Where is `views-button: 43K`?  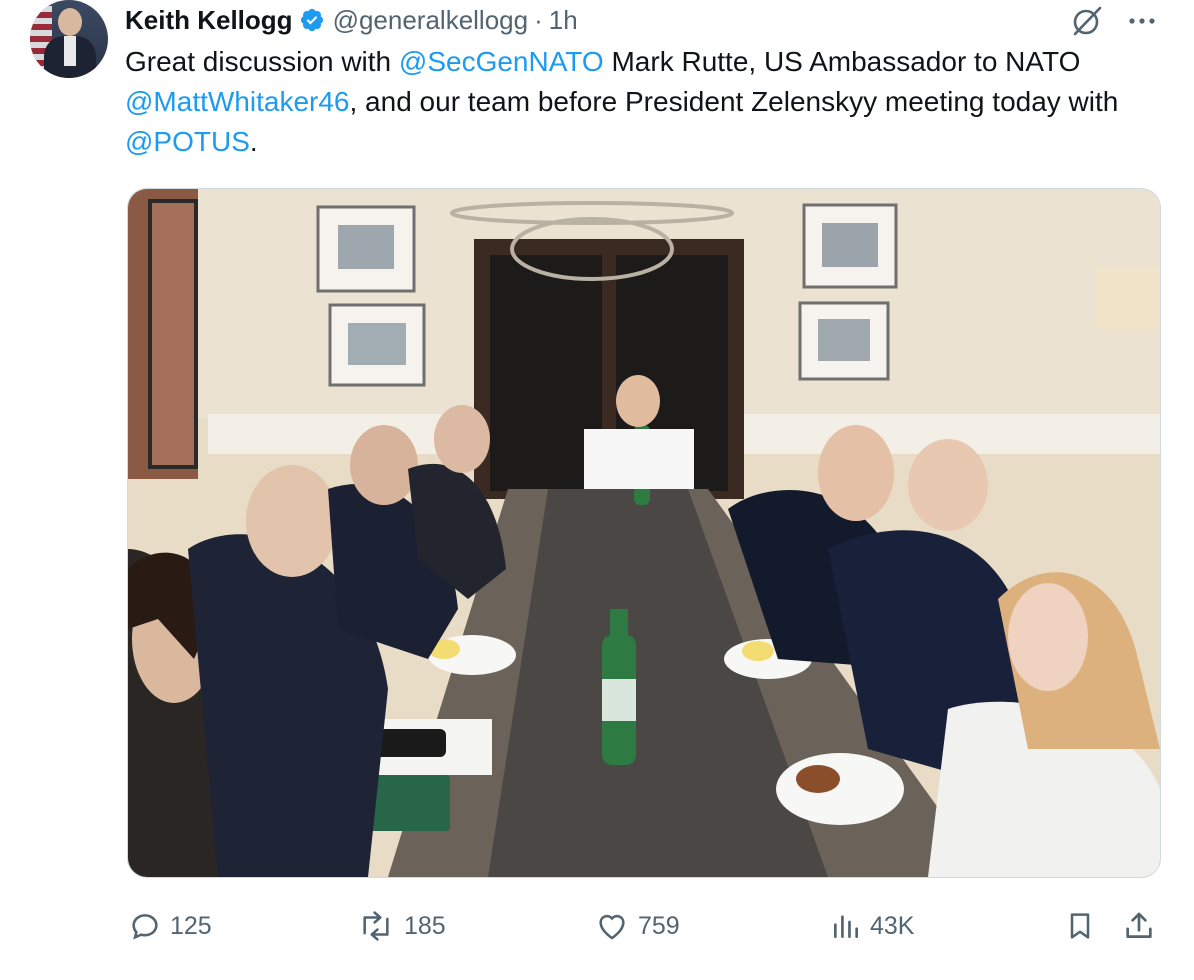 views-button: 43K is located at coordinates (872, 926).